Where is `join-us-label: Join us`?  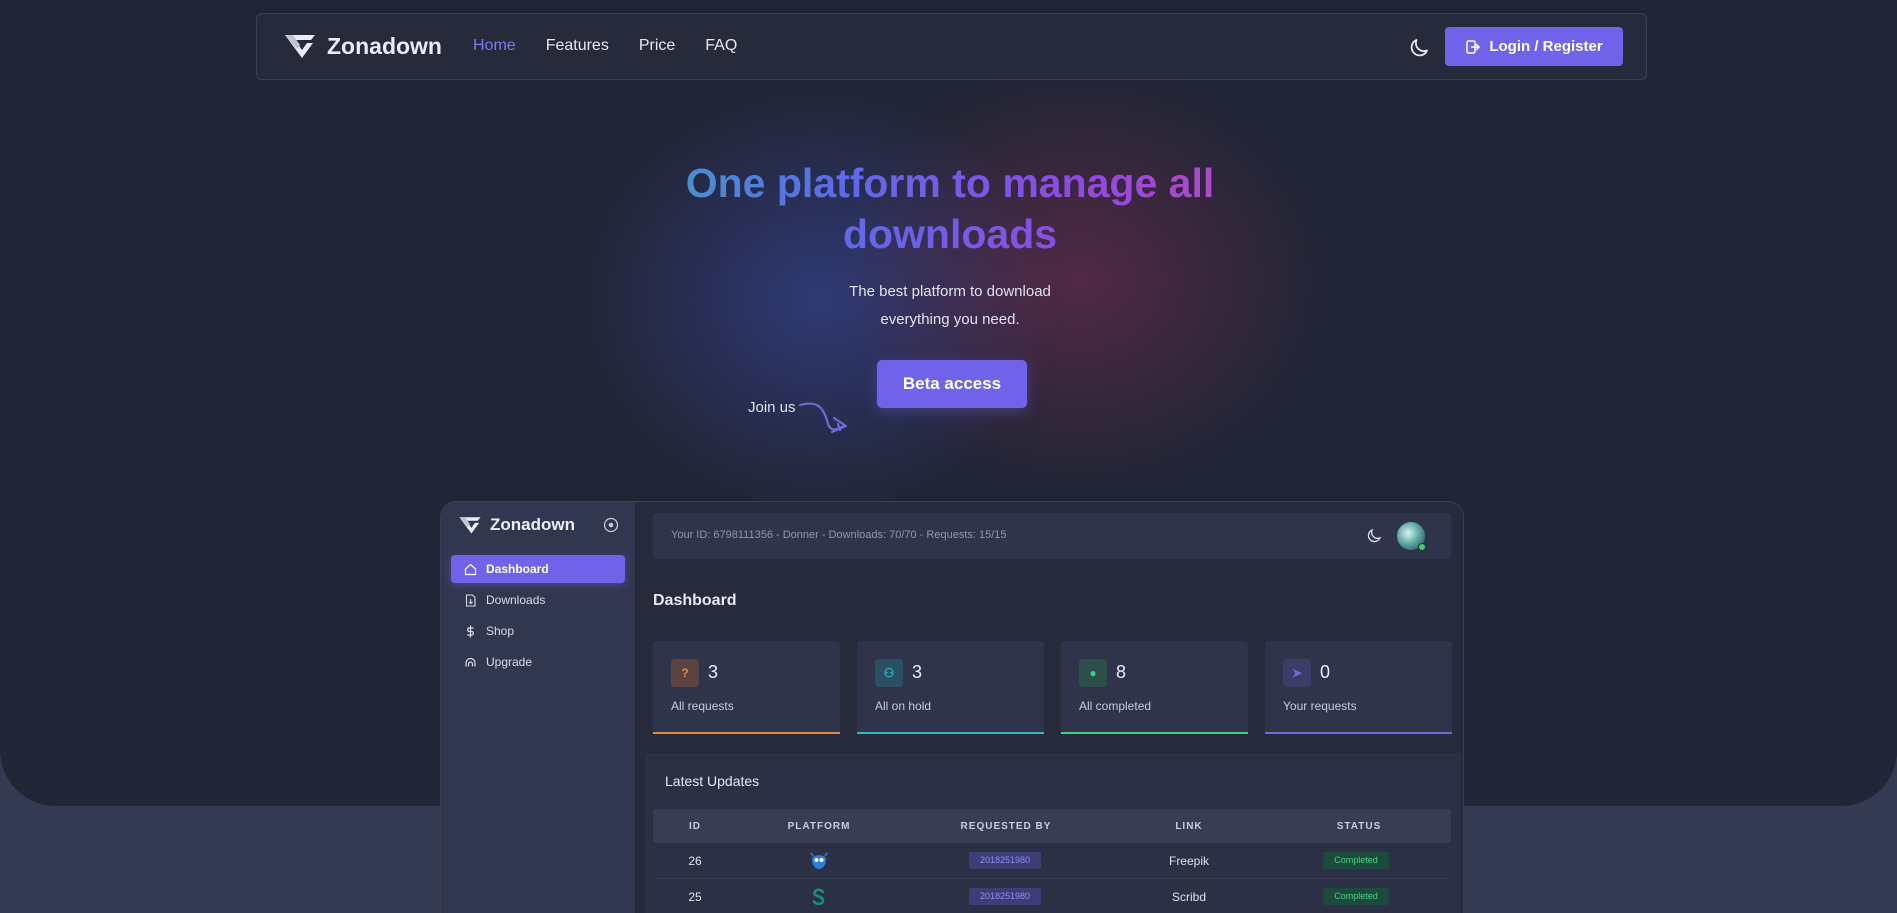 join-us-label: Join us is located at coordinates (772, 407).